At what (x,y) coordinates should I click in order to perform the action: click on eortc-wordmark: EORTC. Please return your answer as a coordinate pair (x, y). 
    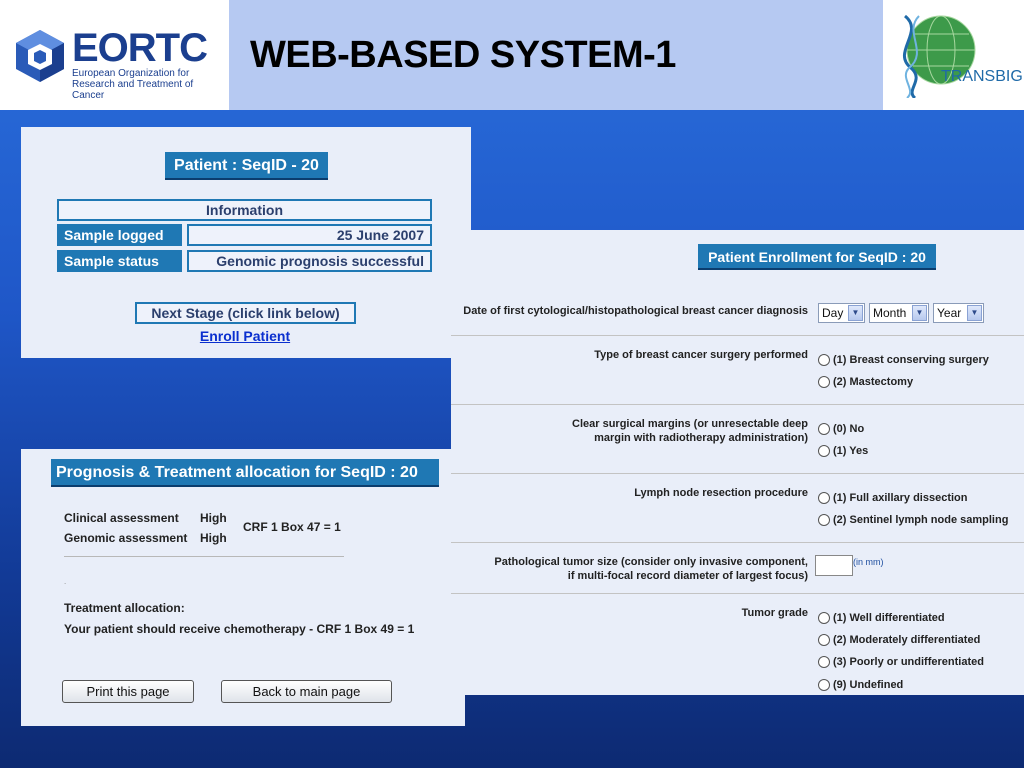
    Looking at the image, I should click on (140, 48).